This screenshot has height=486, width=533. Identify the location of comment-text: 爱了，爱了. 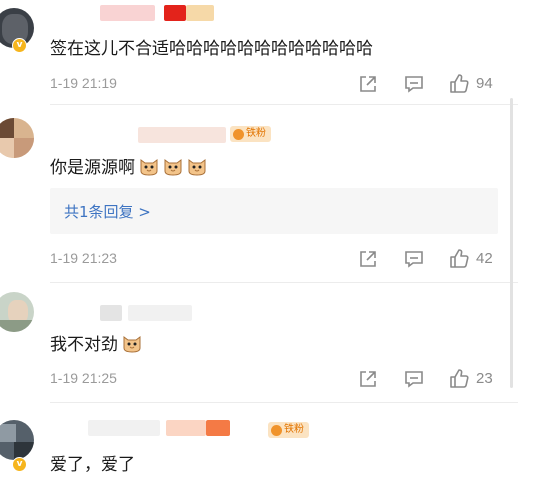
(92, 465).